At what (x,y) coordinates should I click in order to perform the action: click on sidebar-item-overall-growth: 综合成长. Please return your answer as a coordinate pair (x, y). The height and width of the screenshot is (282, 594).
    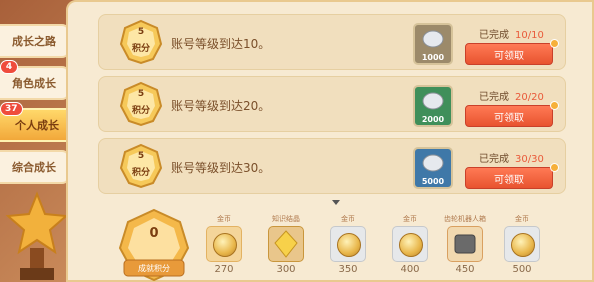
    Looking at the image, I should click on (35, 167).